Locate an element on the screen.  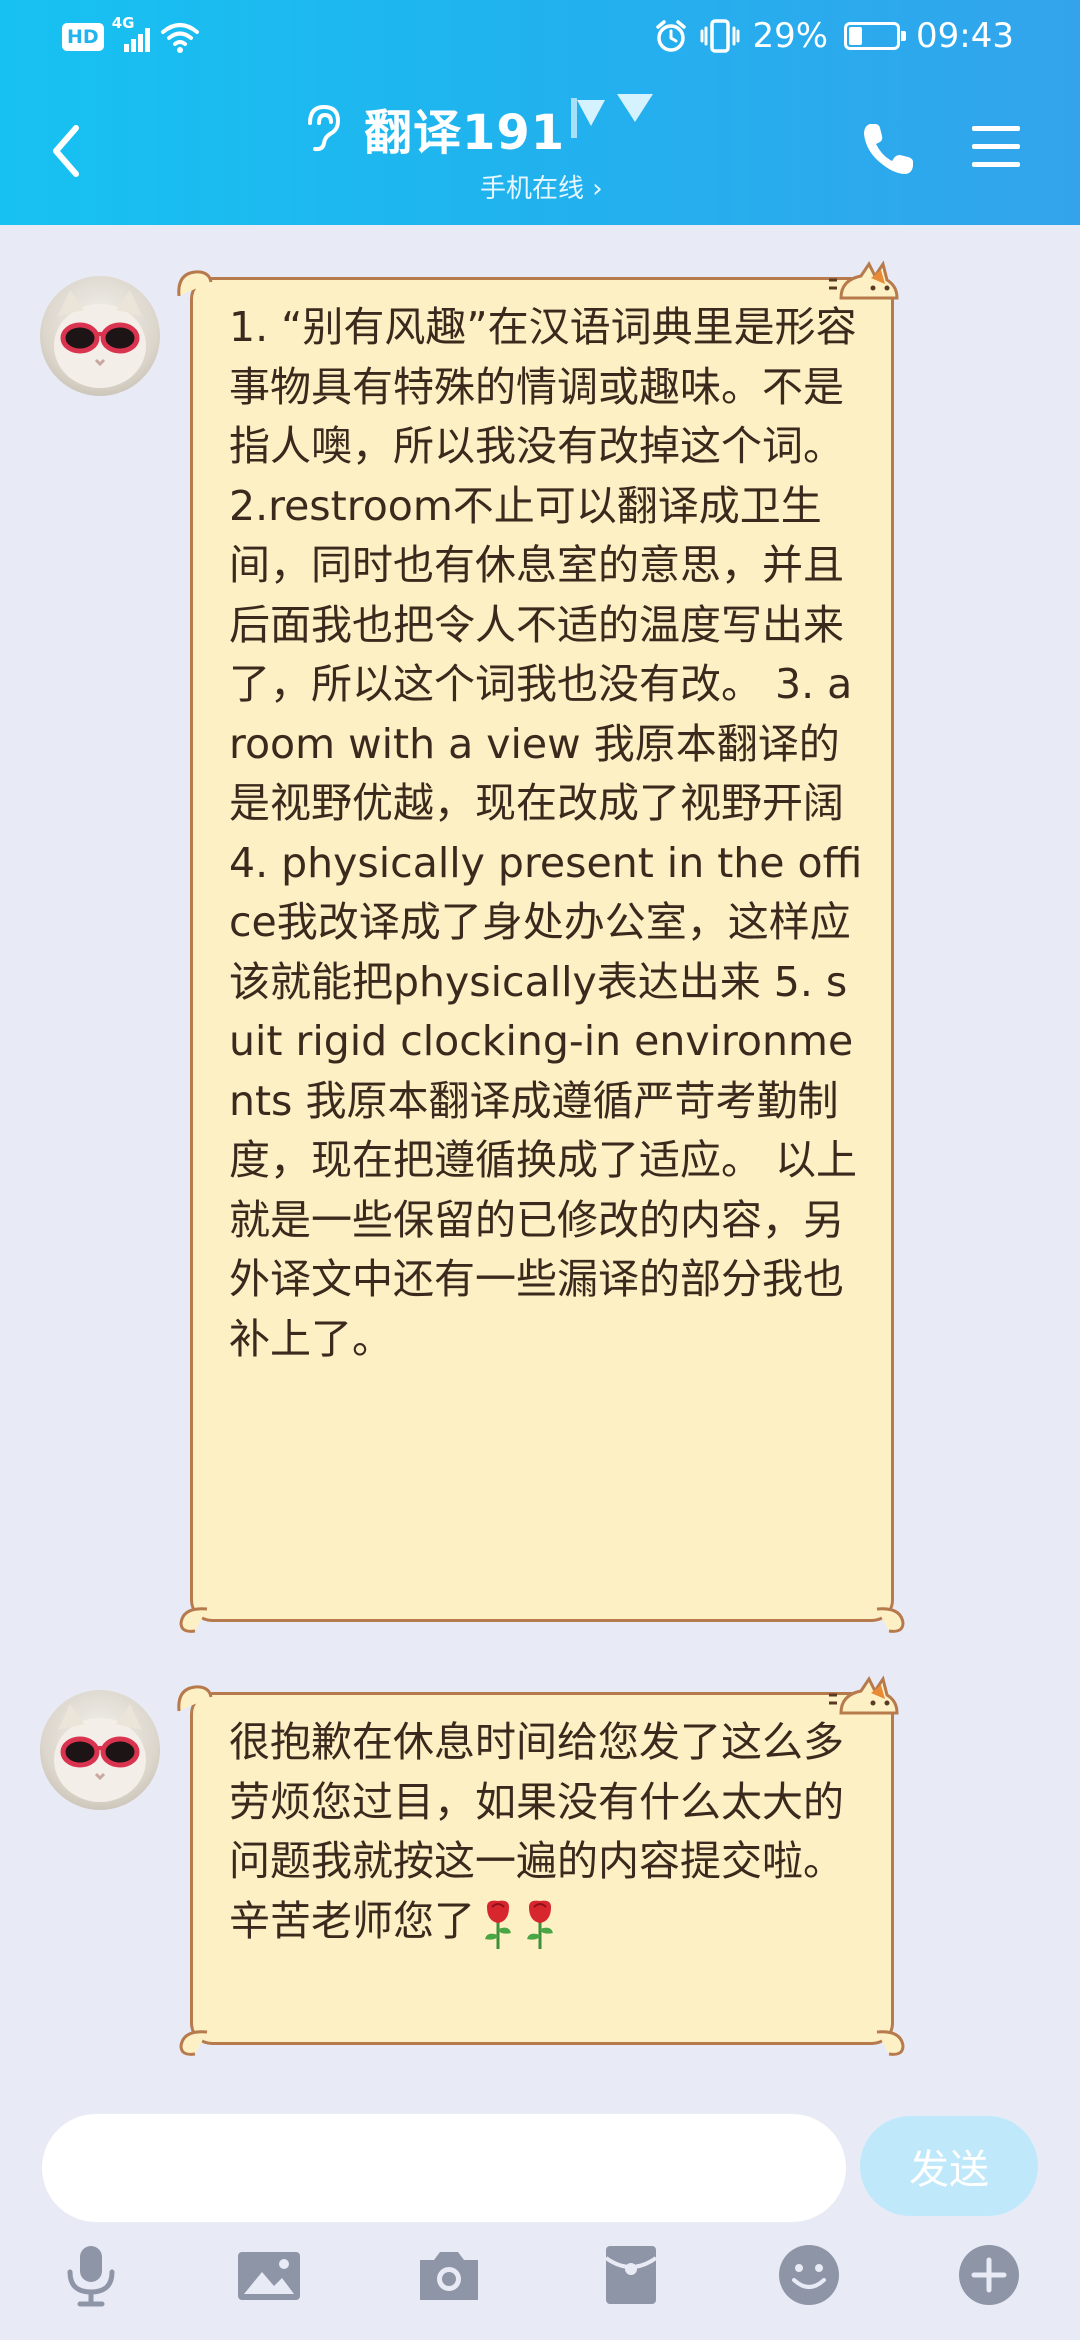
battery-icon is located at coordinates (875, 36).